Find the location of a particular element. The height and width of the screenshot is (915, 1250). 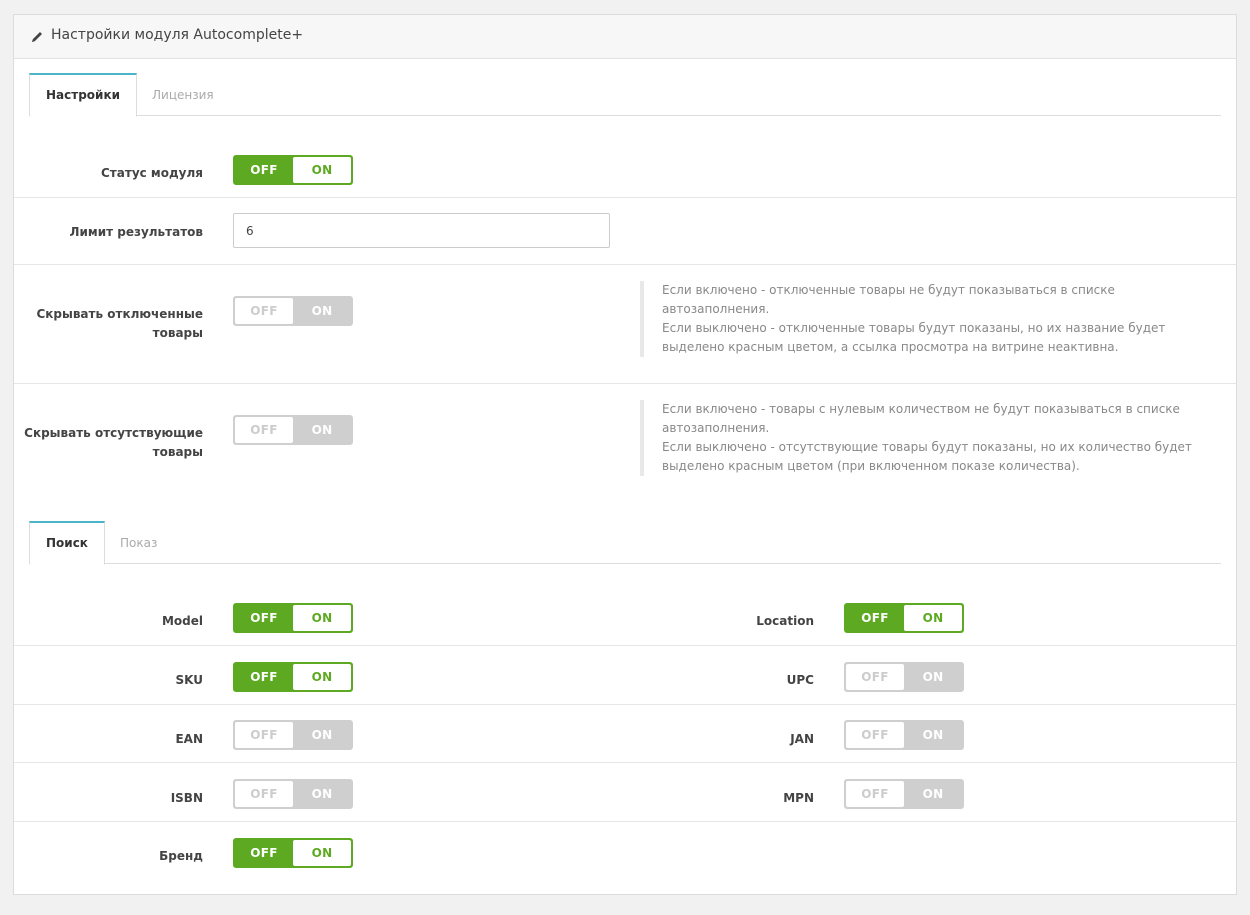

limit-label: Лимит результатов is located at coordinates (136, 232).